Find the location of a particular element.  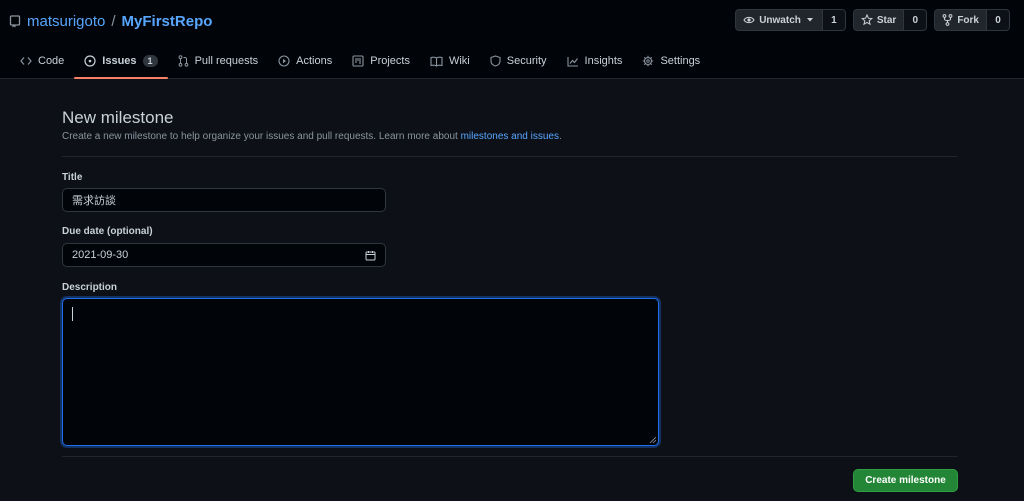

repo-icon is located at coordinates (15, 21).